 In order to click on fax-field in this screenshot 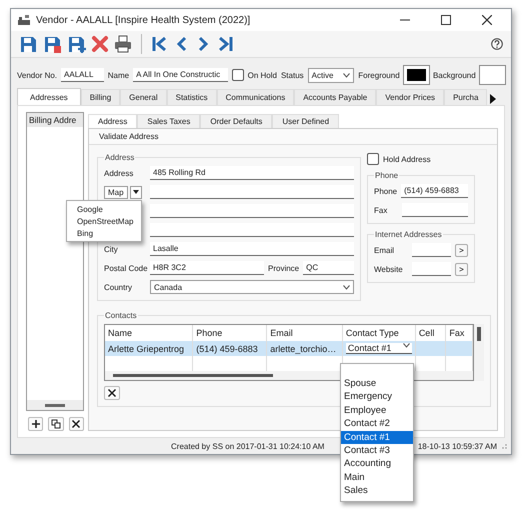, I will do `click(435, 210)`.